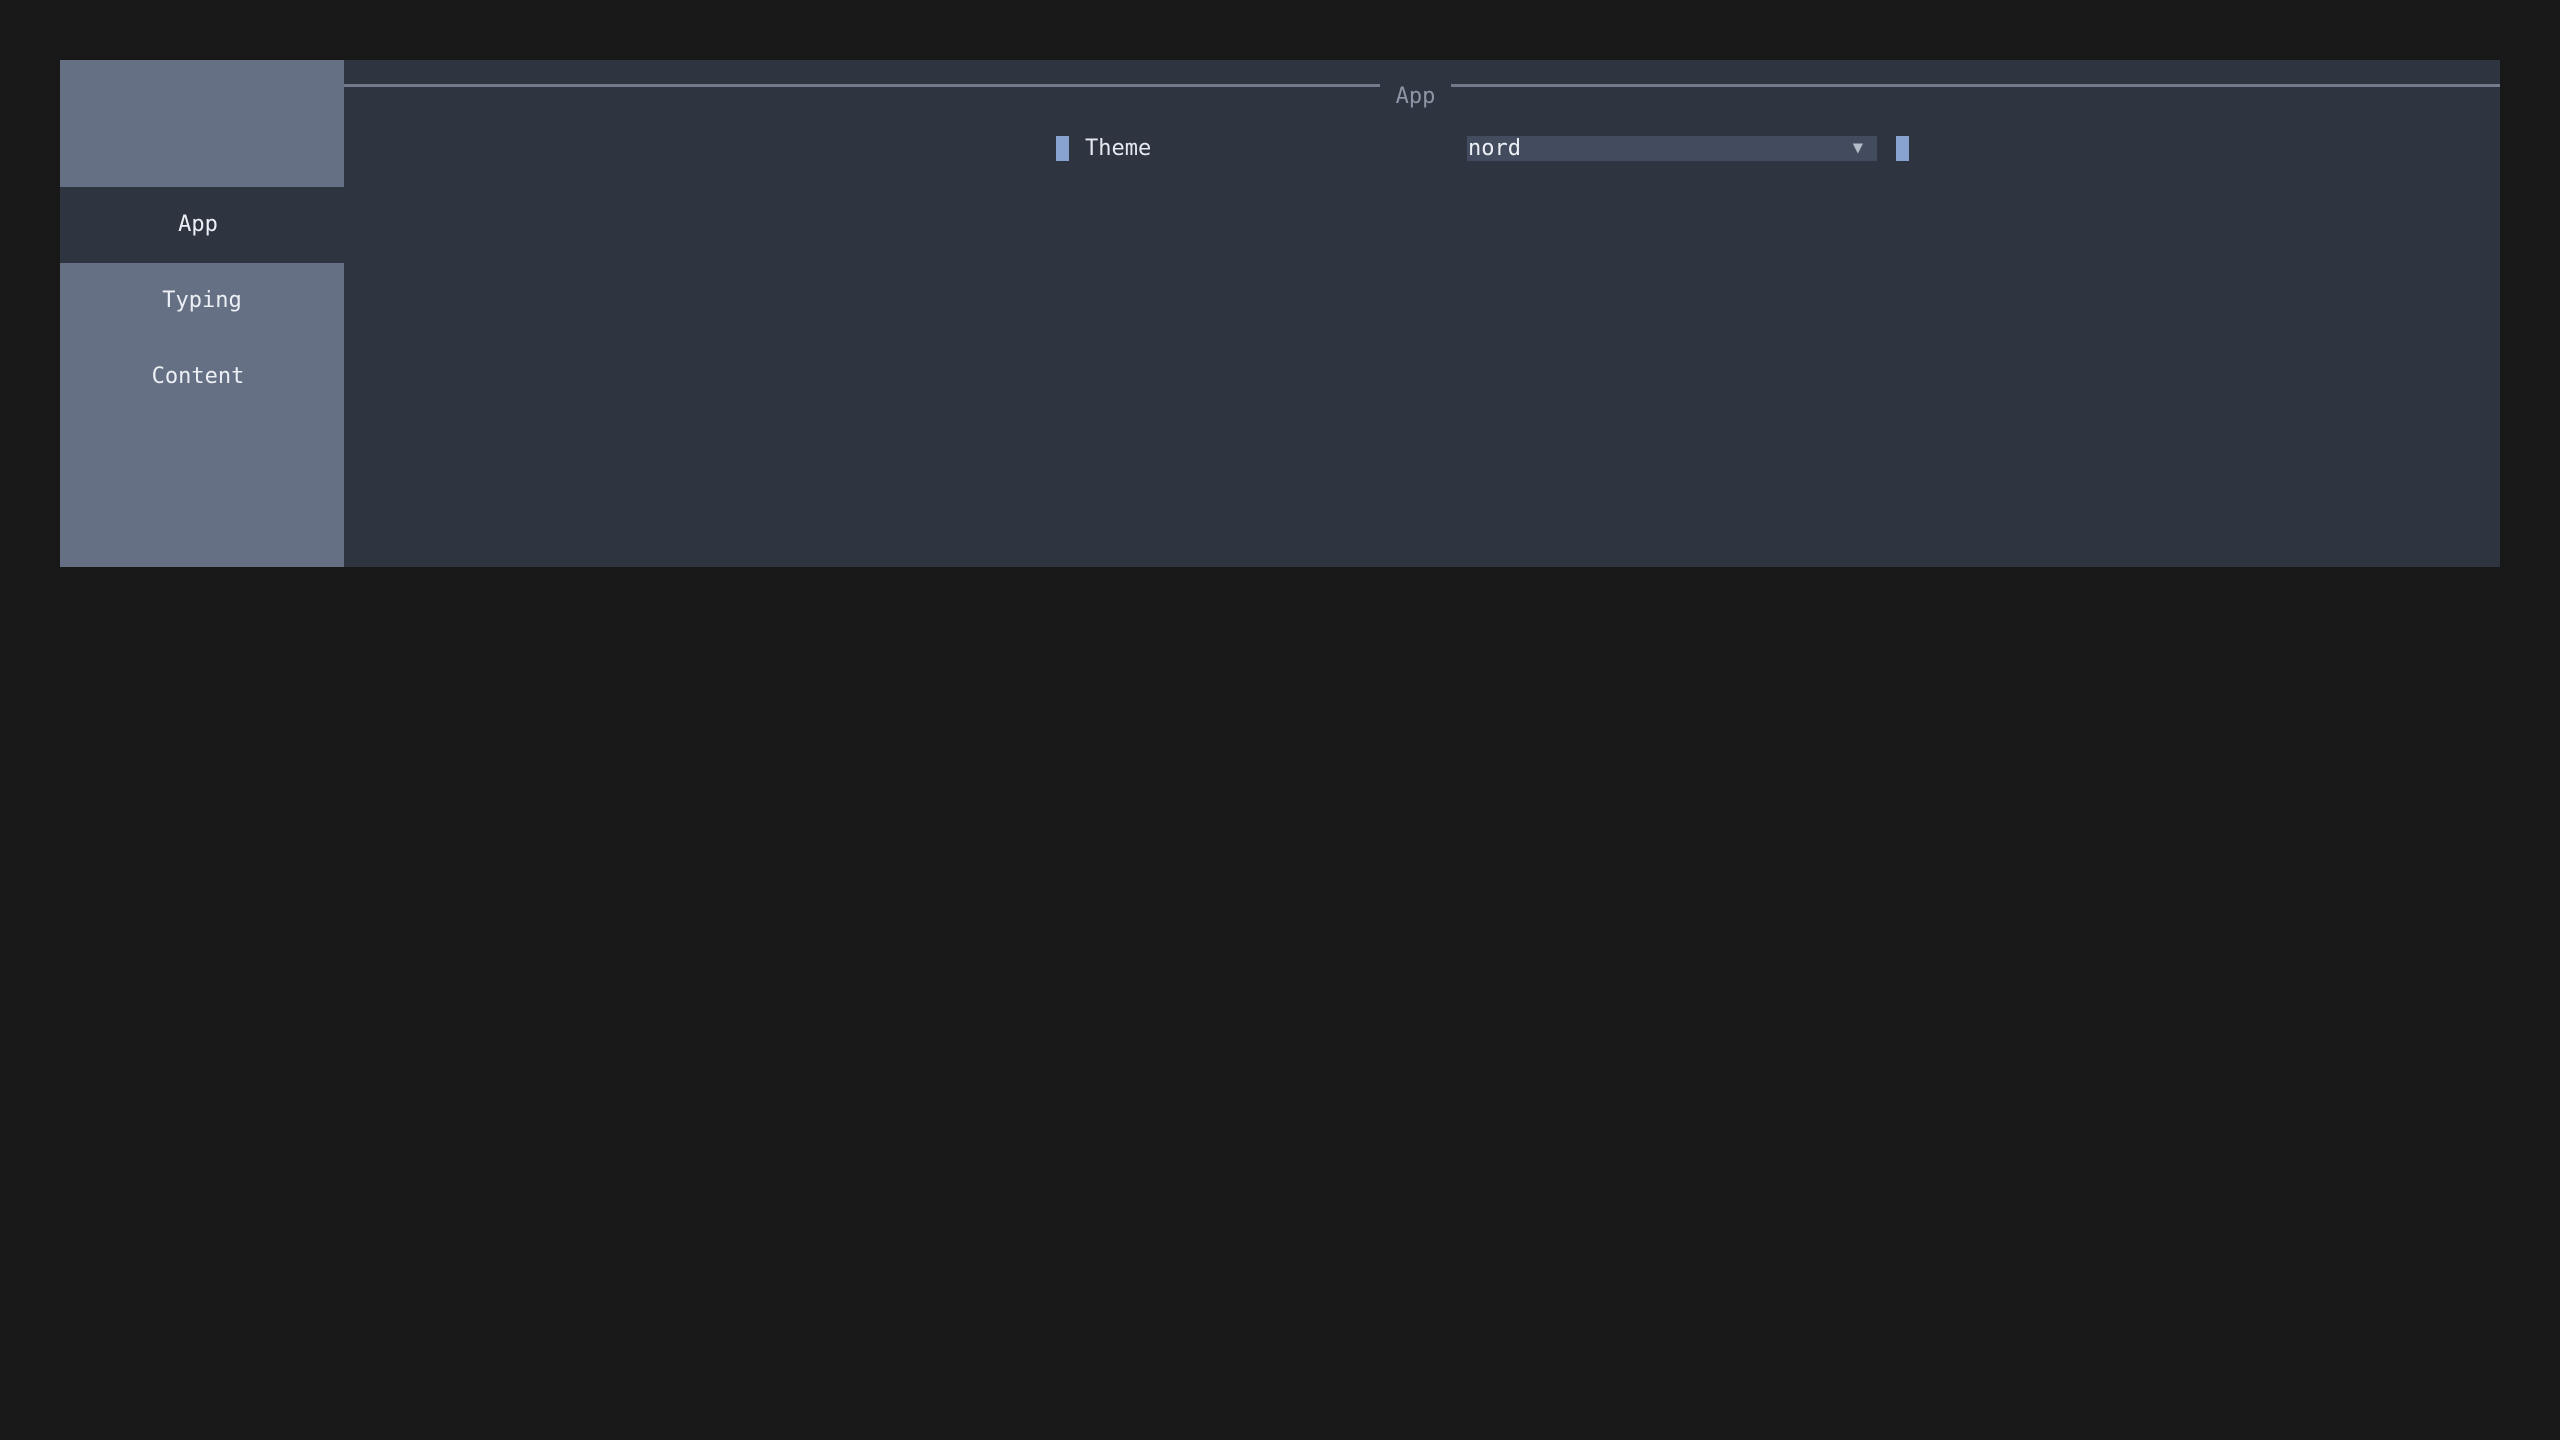 This screenshot has height=1440, width=2560. What do you see at coordinates (1415, 96) in the screenshot?
I see `section-title: App` at bounding box center [1415, 96].